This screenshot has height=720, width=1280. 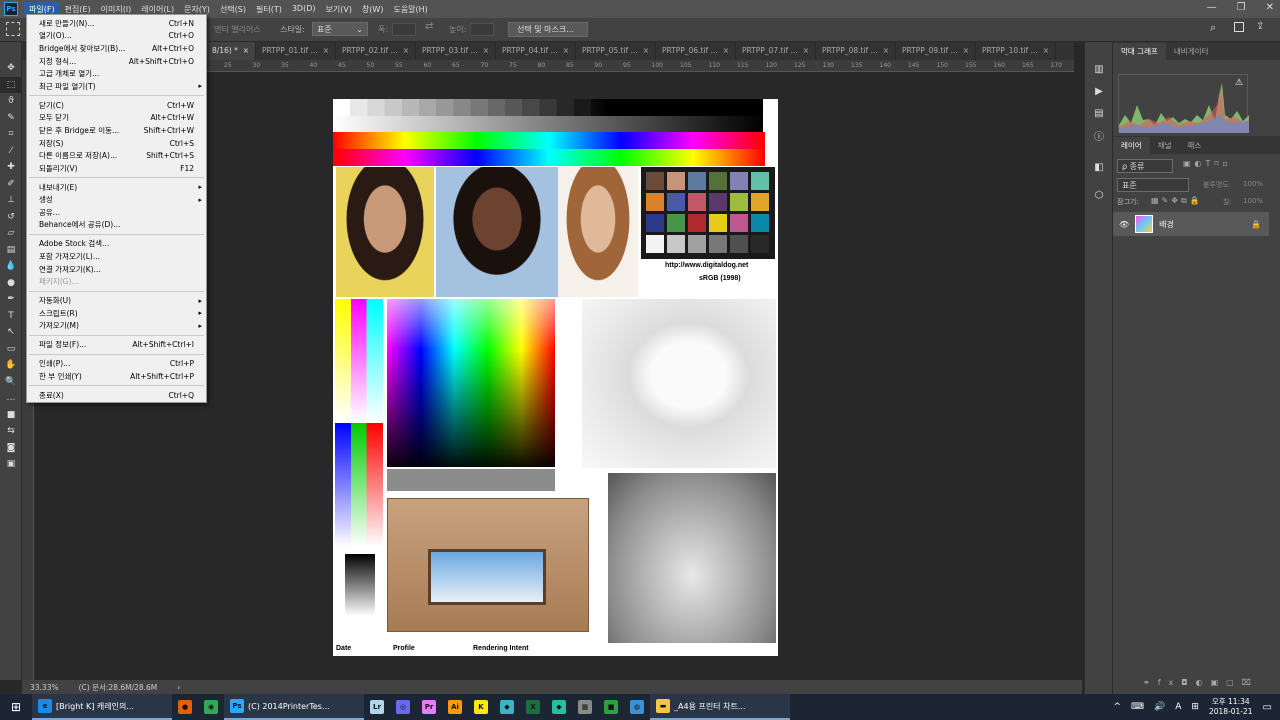 I want to click on width-field, so click(x=404, y=29).